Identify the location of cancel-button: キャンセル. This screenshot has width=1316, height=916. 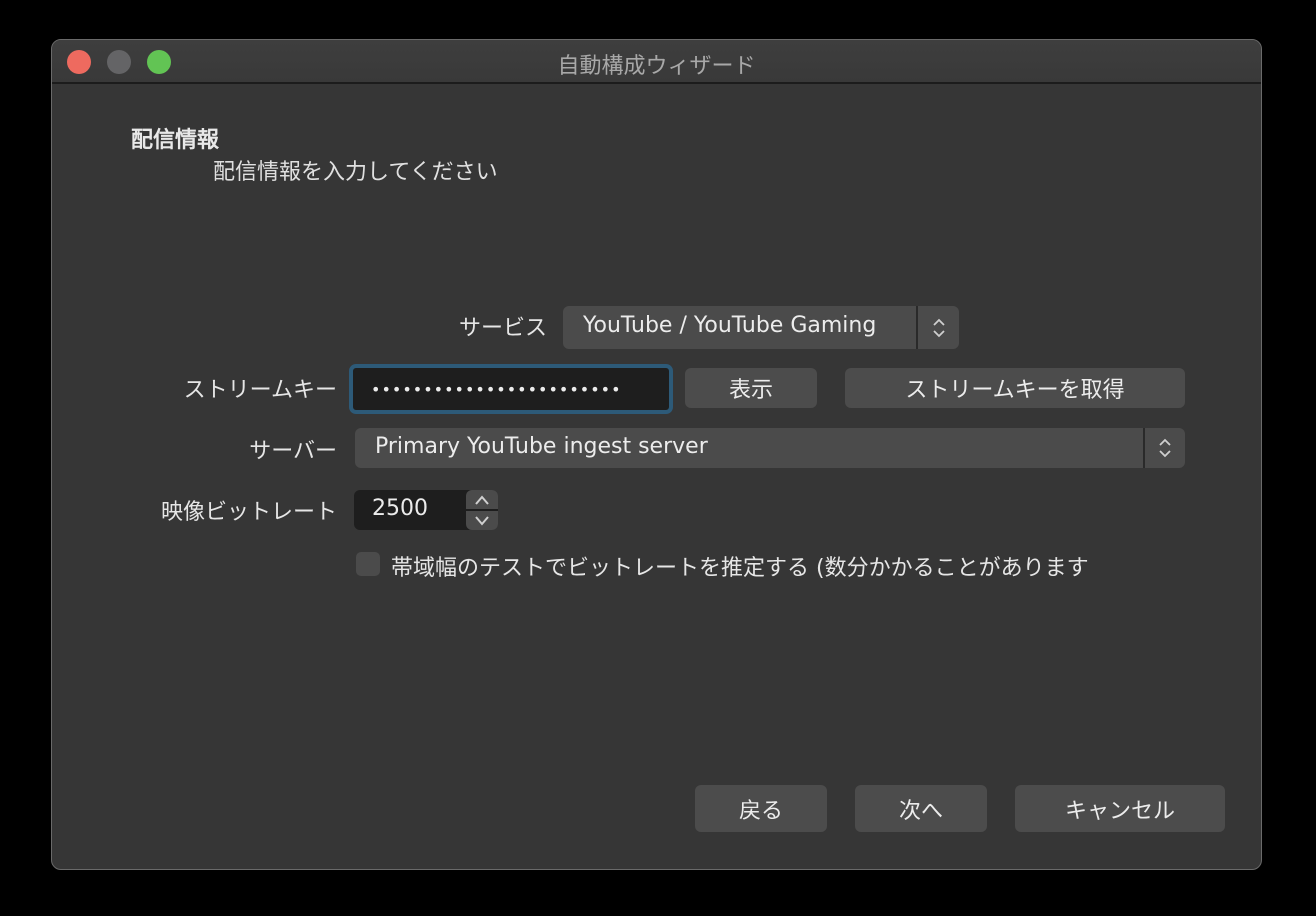
(1120, 808).